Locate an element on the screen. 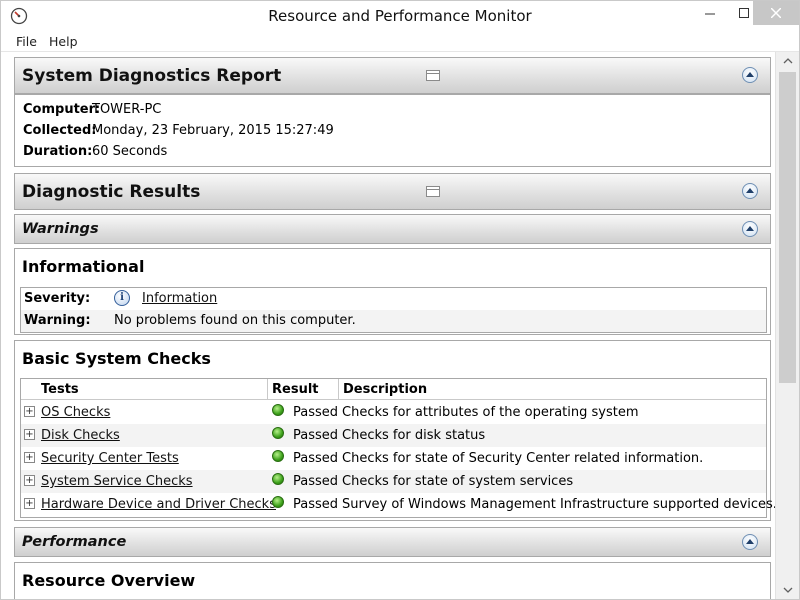  severity-label: Severity: is located at coordinates (57, 298).